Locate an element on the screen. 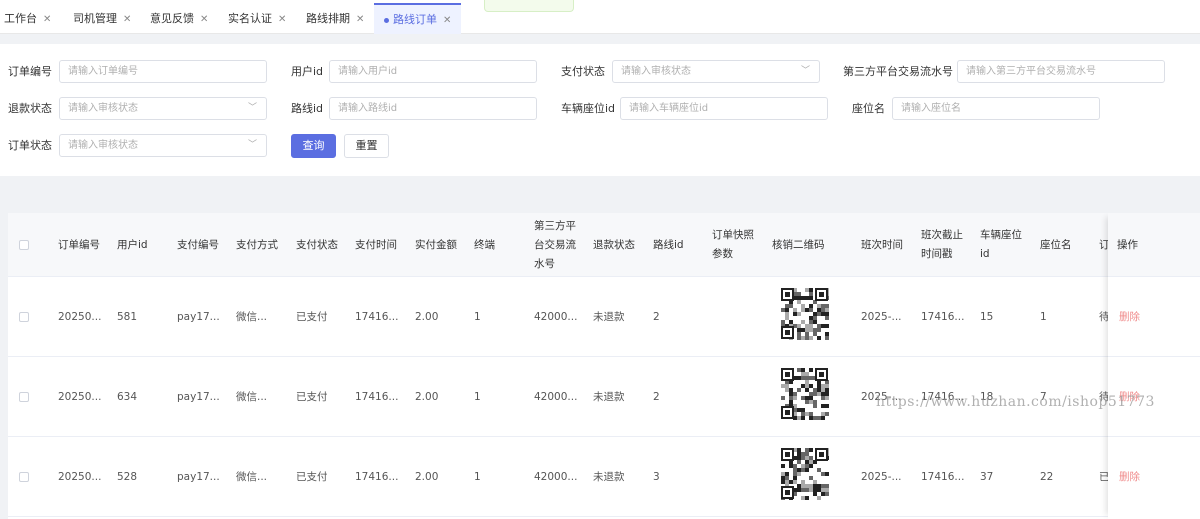 The image size is (1200, 519). order-status-select: 请输入审核状态 ﹀ is located at coordinates (163, 145).